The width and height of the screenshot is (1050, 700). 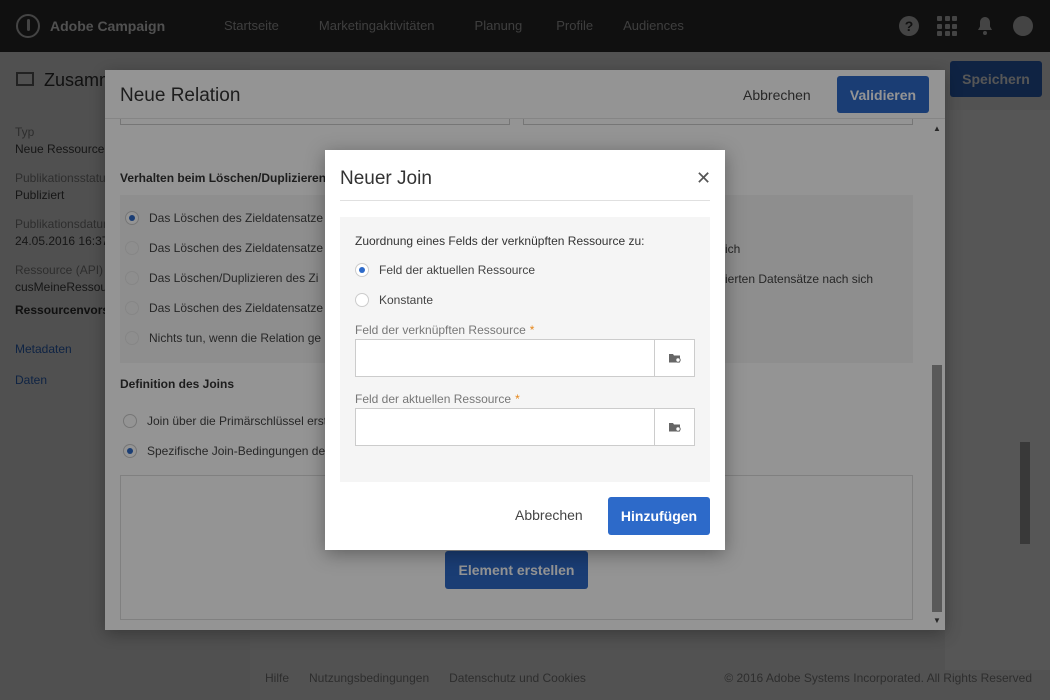 I want to click on divider, so click(x=525, y=200).